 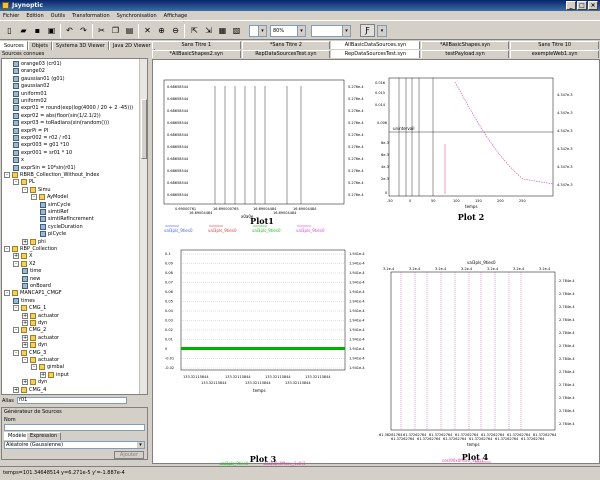 I want to click on plot1-legend-2: val3pls_9ties0, so click(x=222, y=230).